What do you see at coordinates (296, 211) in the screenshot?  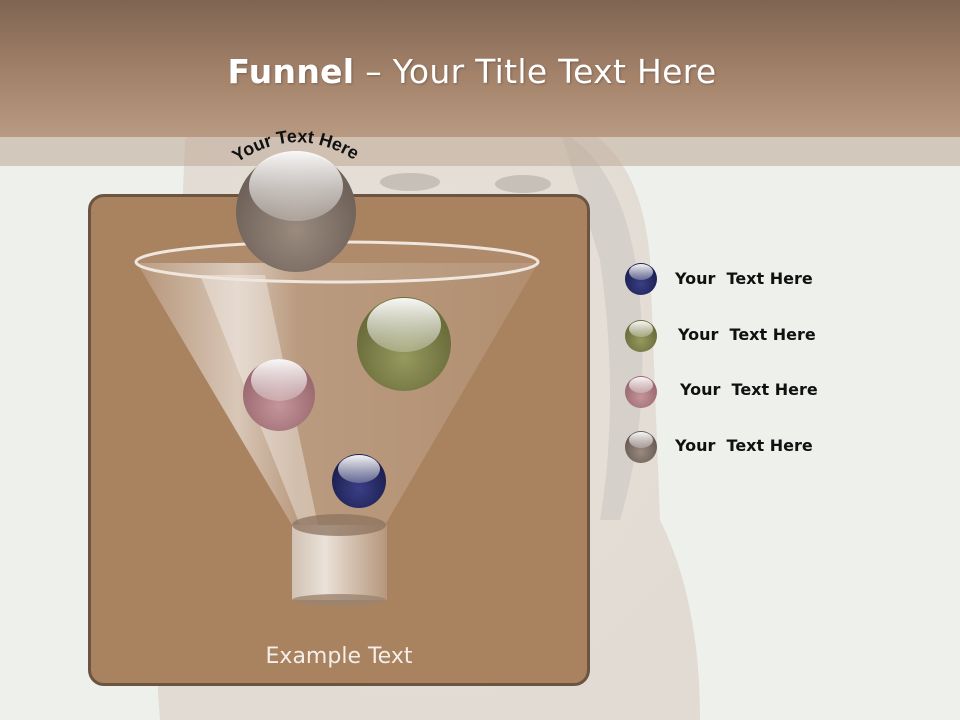 I see `gray-sphere-icon` at bounding box center [296, 211].